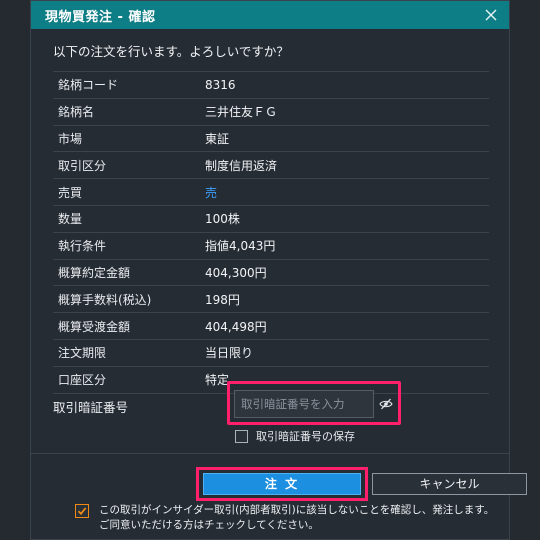 This screenshot has height=540, width=540. What do you see at coordinates (241, 165) in the screenshot?
I see `detail-value: 制度信用返済` at bounding box center [241, 165].